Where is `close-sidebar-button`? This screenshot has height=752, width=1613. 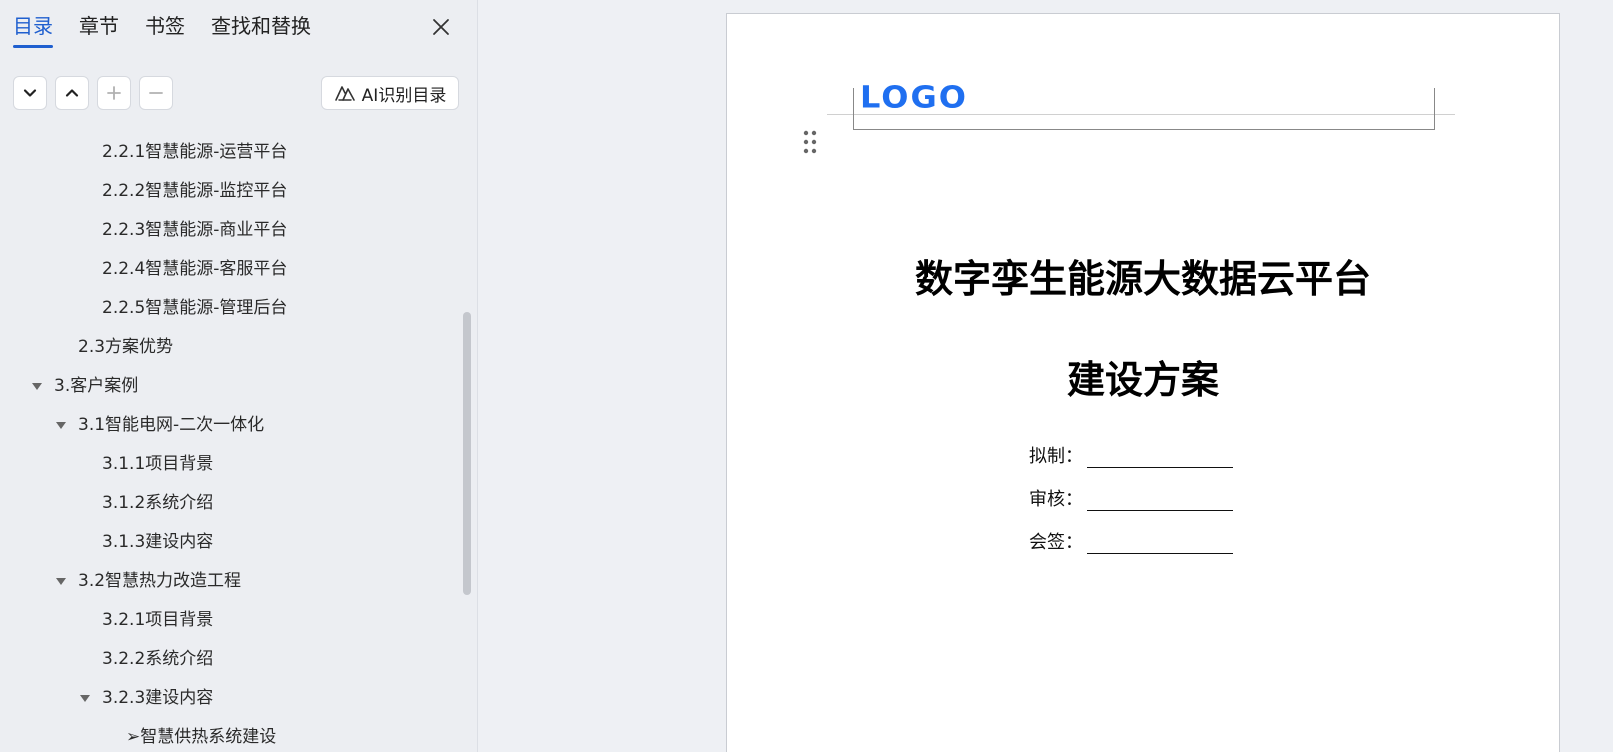
close-sidebar-button is located at coordinates (441, 27).